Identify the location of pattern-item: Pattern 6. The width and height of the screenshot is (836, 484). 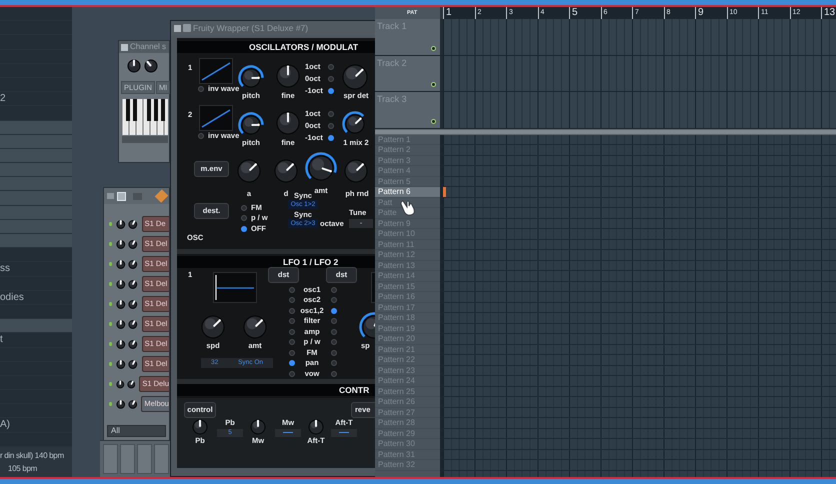
(407, 192).